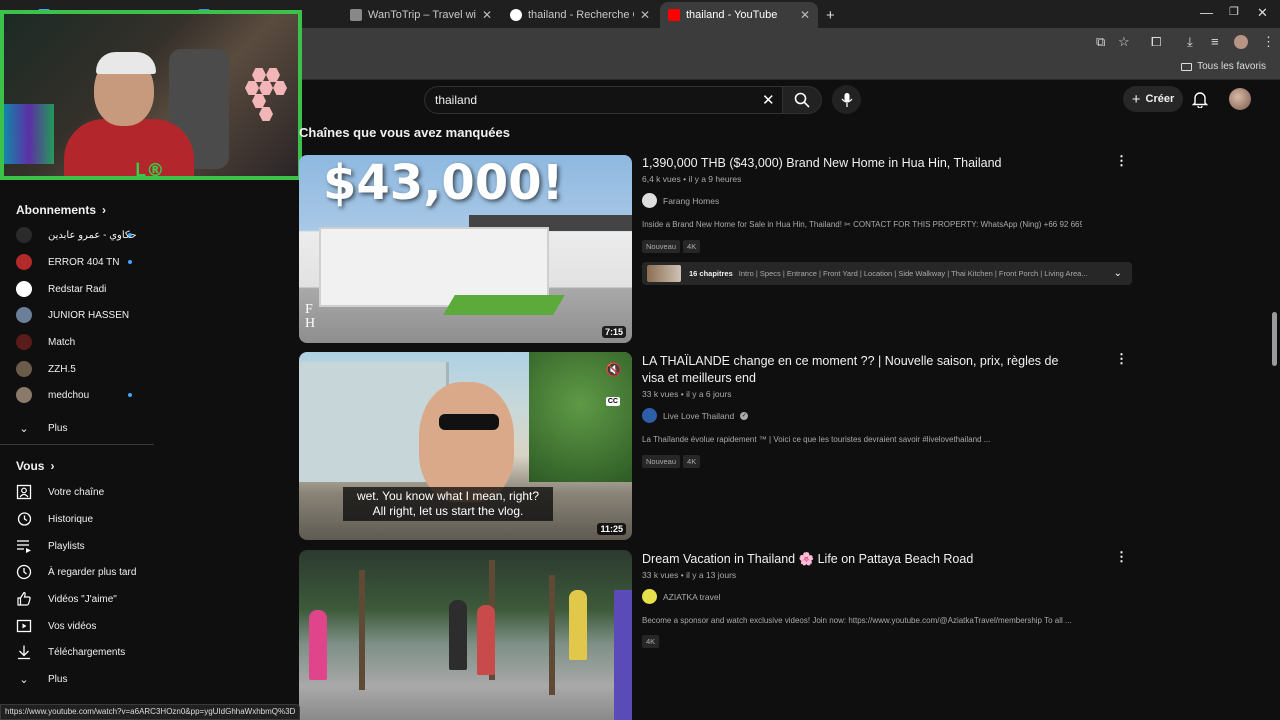  I want to click on restore-icon: ❐, so click(1234, 11).